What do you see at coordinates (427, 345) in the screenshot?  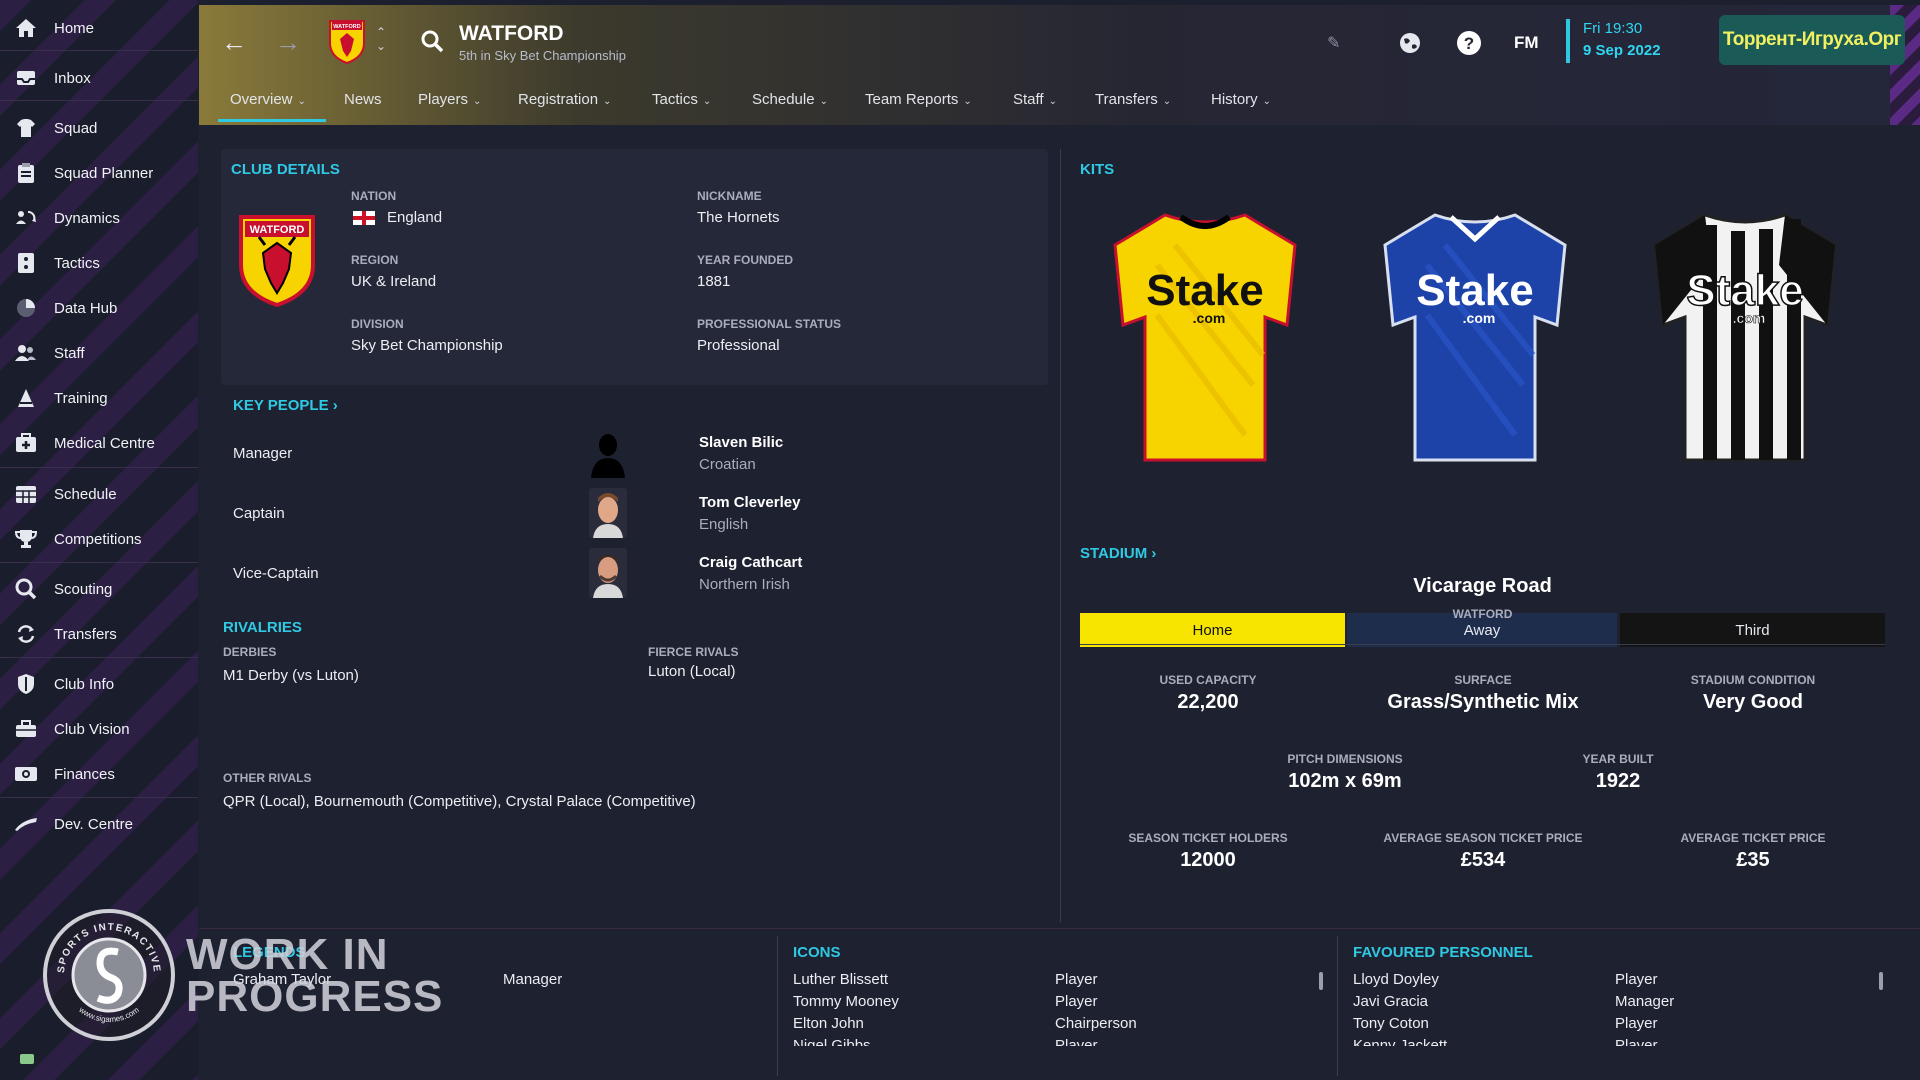 I see `division-value: Sky Bet Championship` at bounding box center [427, 345].